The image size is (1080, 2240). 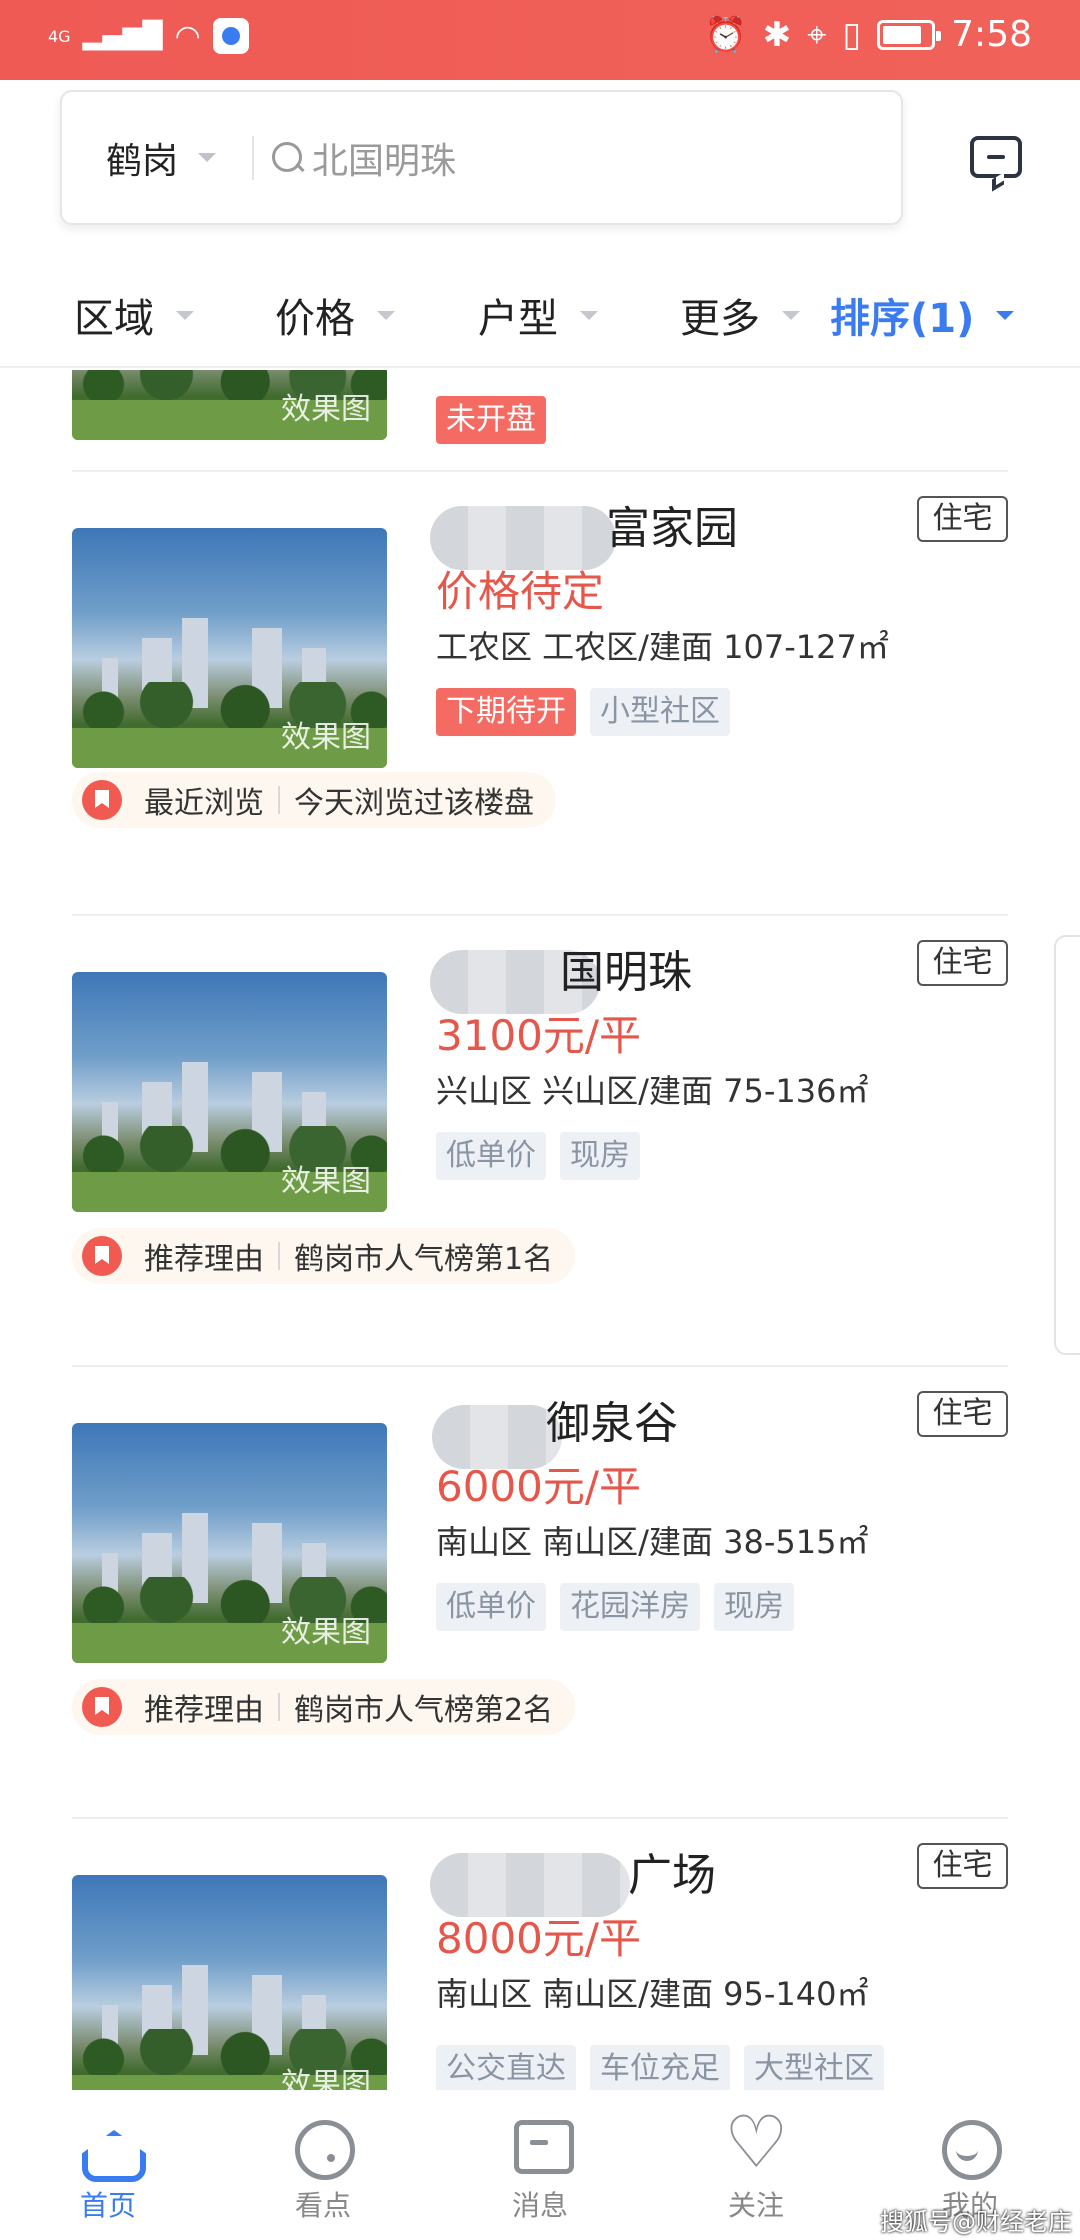 I want to click on reason-text: 鹤岗市人气榜第1名, so click(x=424, y=1259).